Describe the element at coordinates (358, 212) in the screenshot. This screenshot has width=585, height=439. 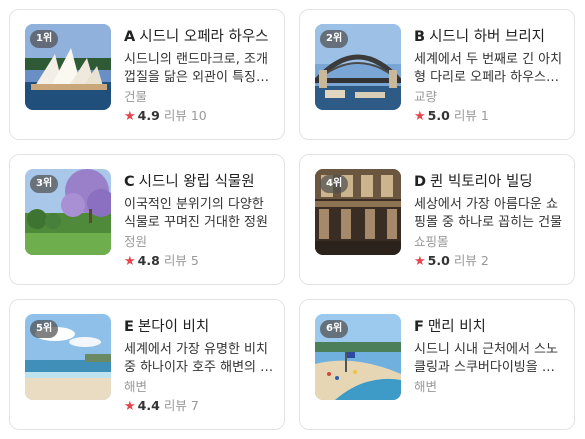
I see `attraction-image: 4위` at that location.